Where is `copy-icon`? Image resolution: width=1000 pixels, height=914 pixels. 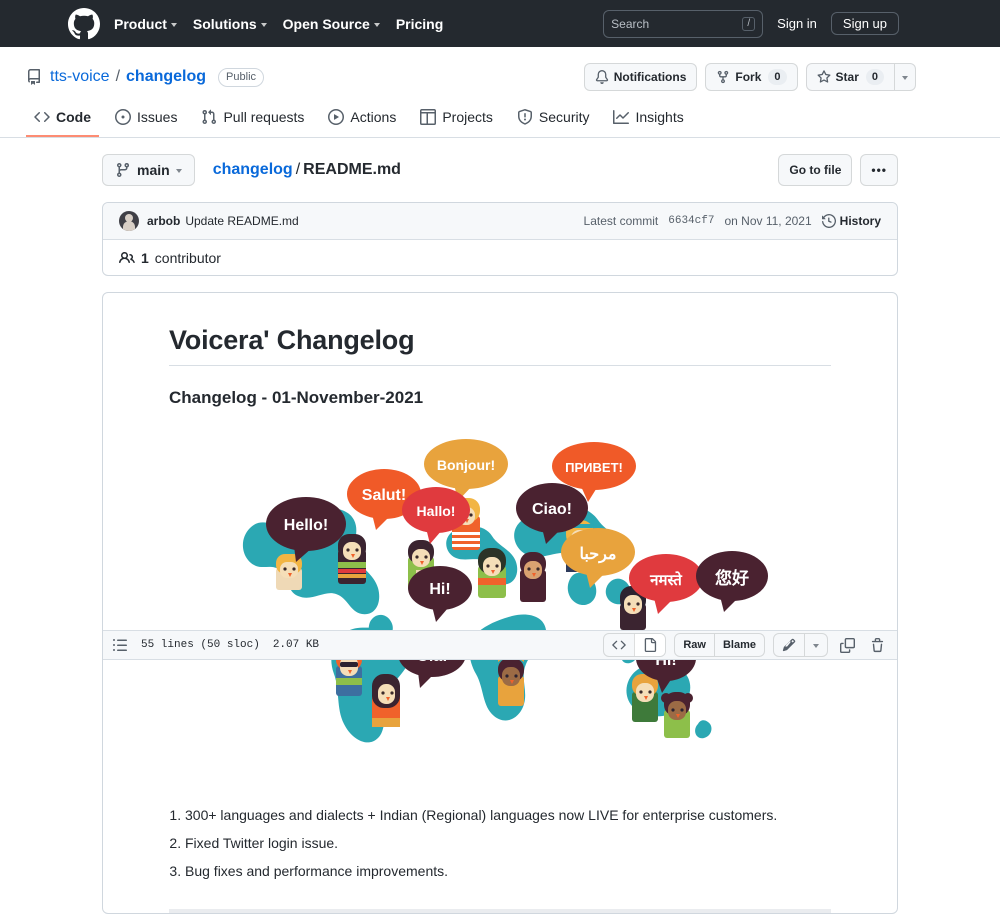
copy-icon is located at coordinates (847, 645).